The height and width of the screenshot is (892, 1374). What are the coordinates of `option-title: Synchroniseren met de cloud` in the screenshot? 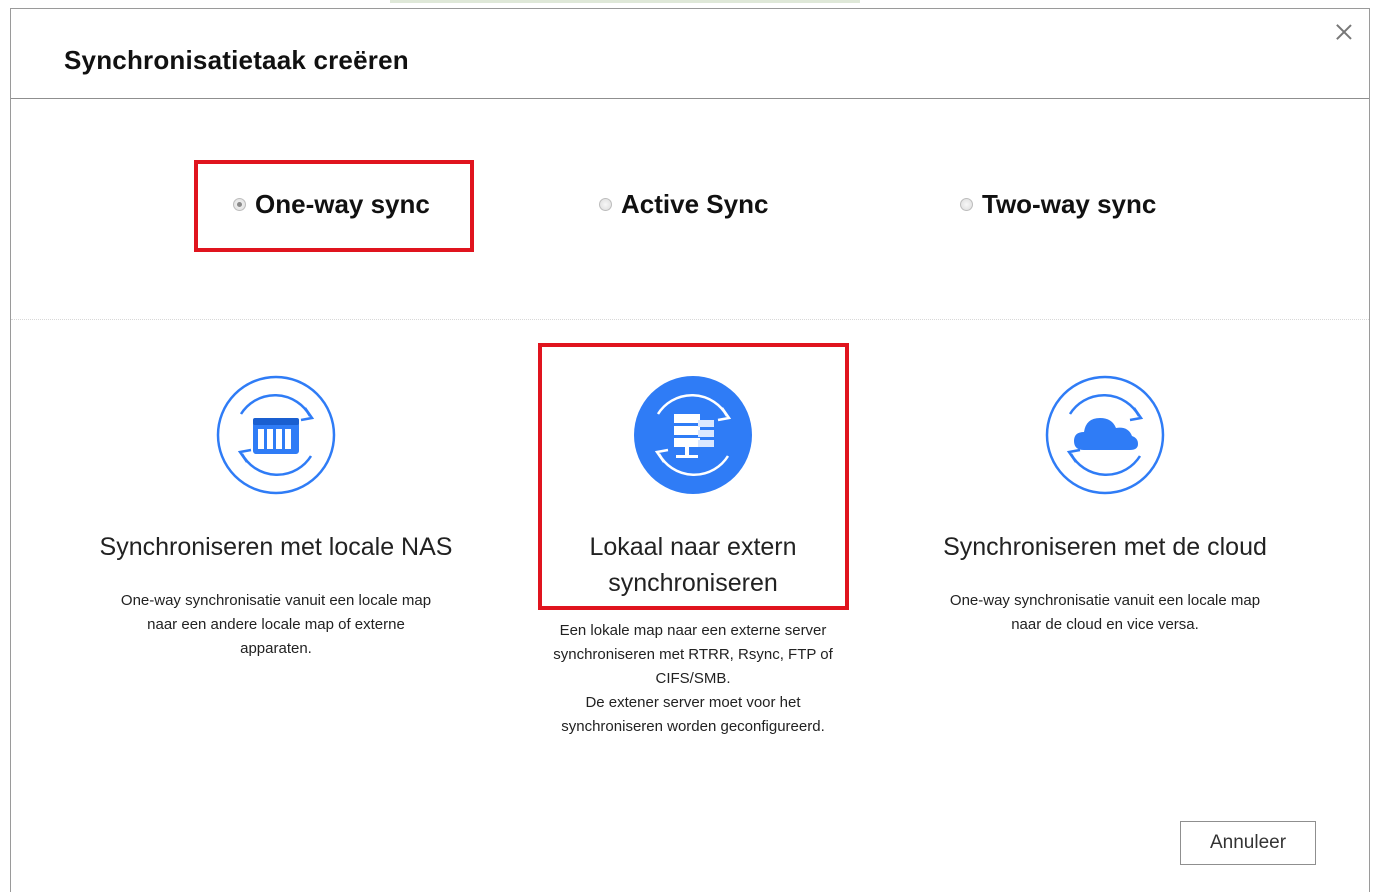 It's located at (1105, 547).